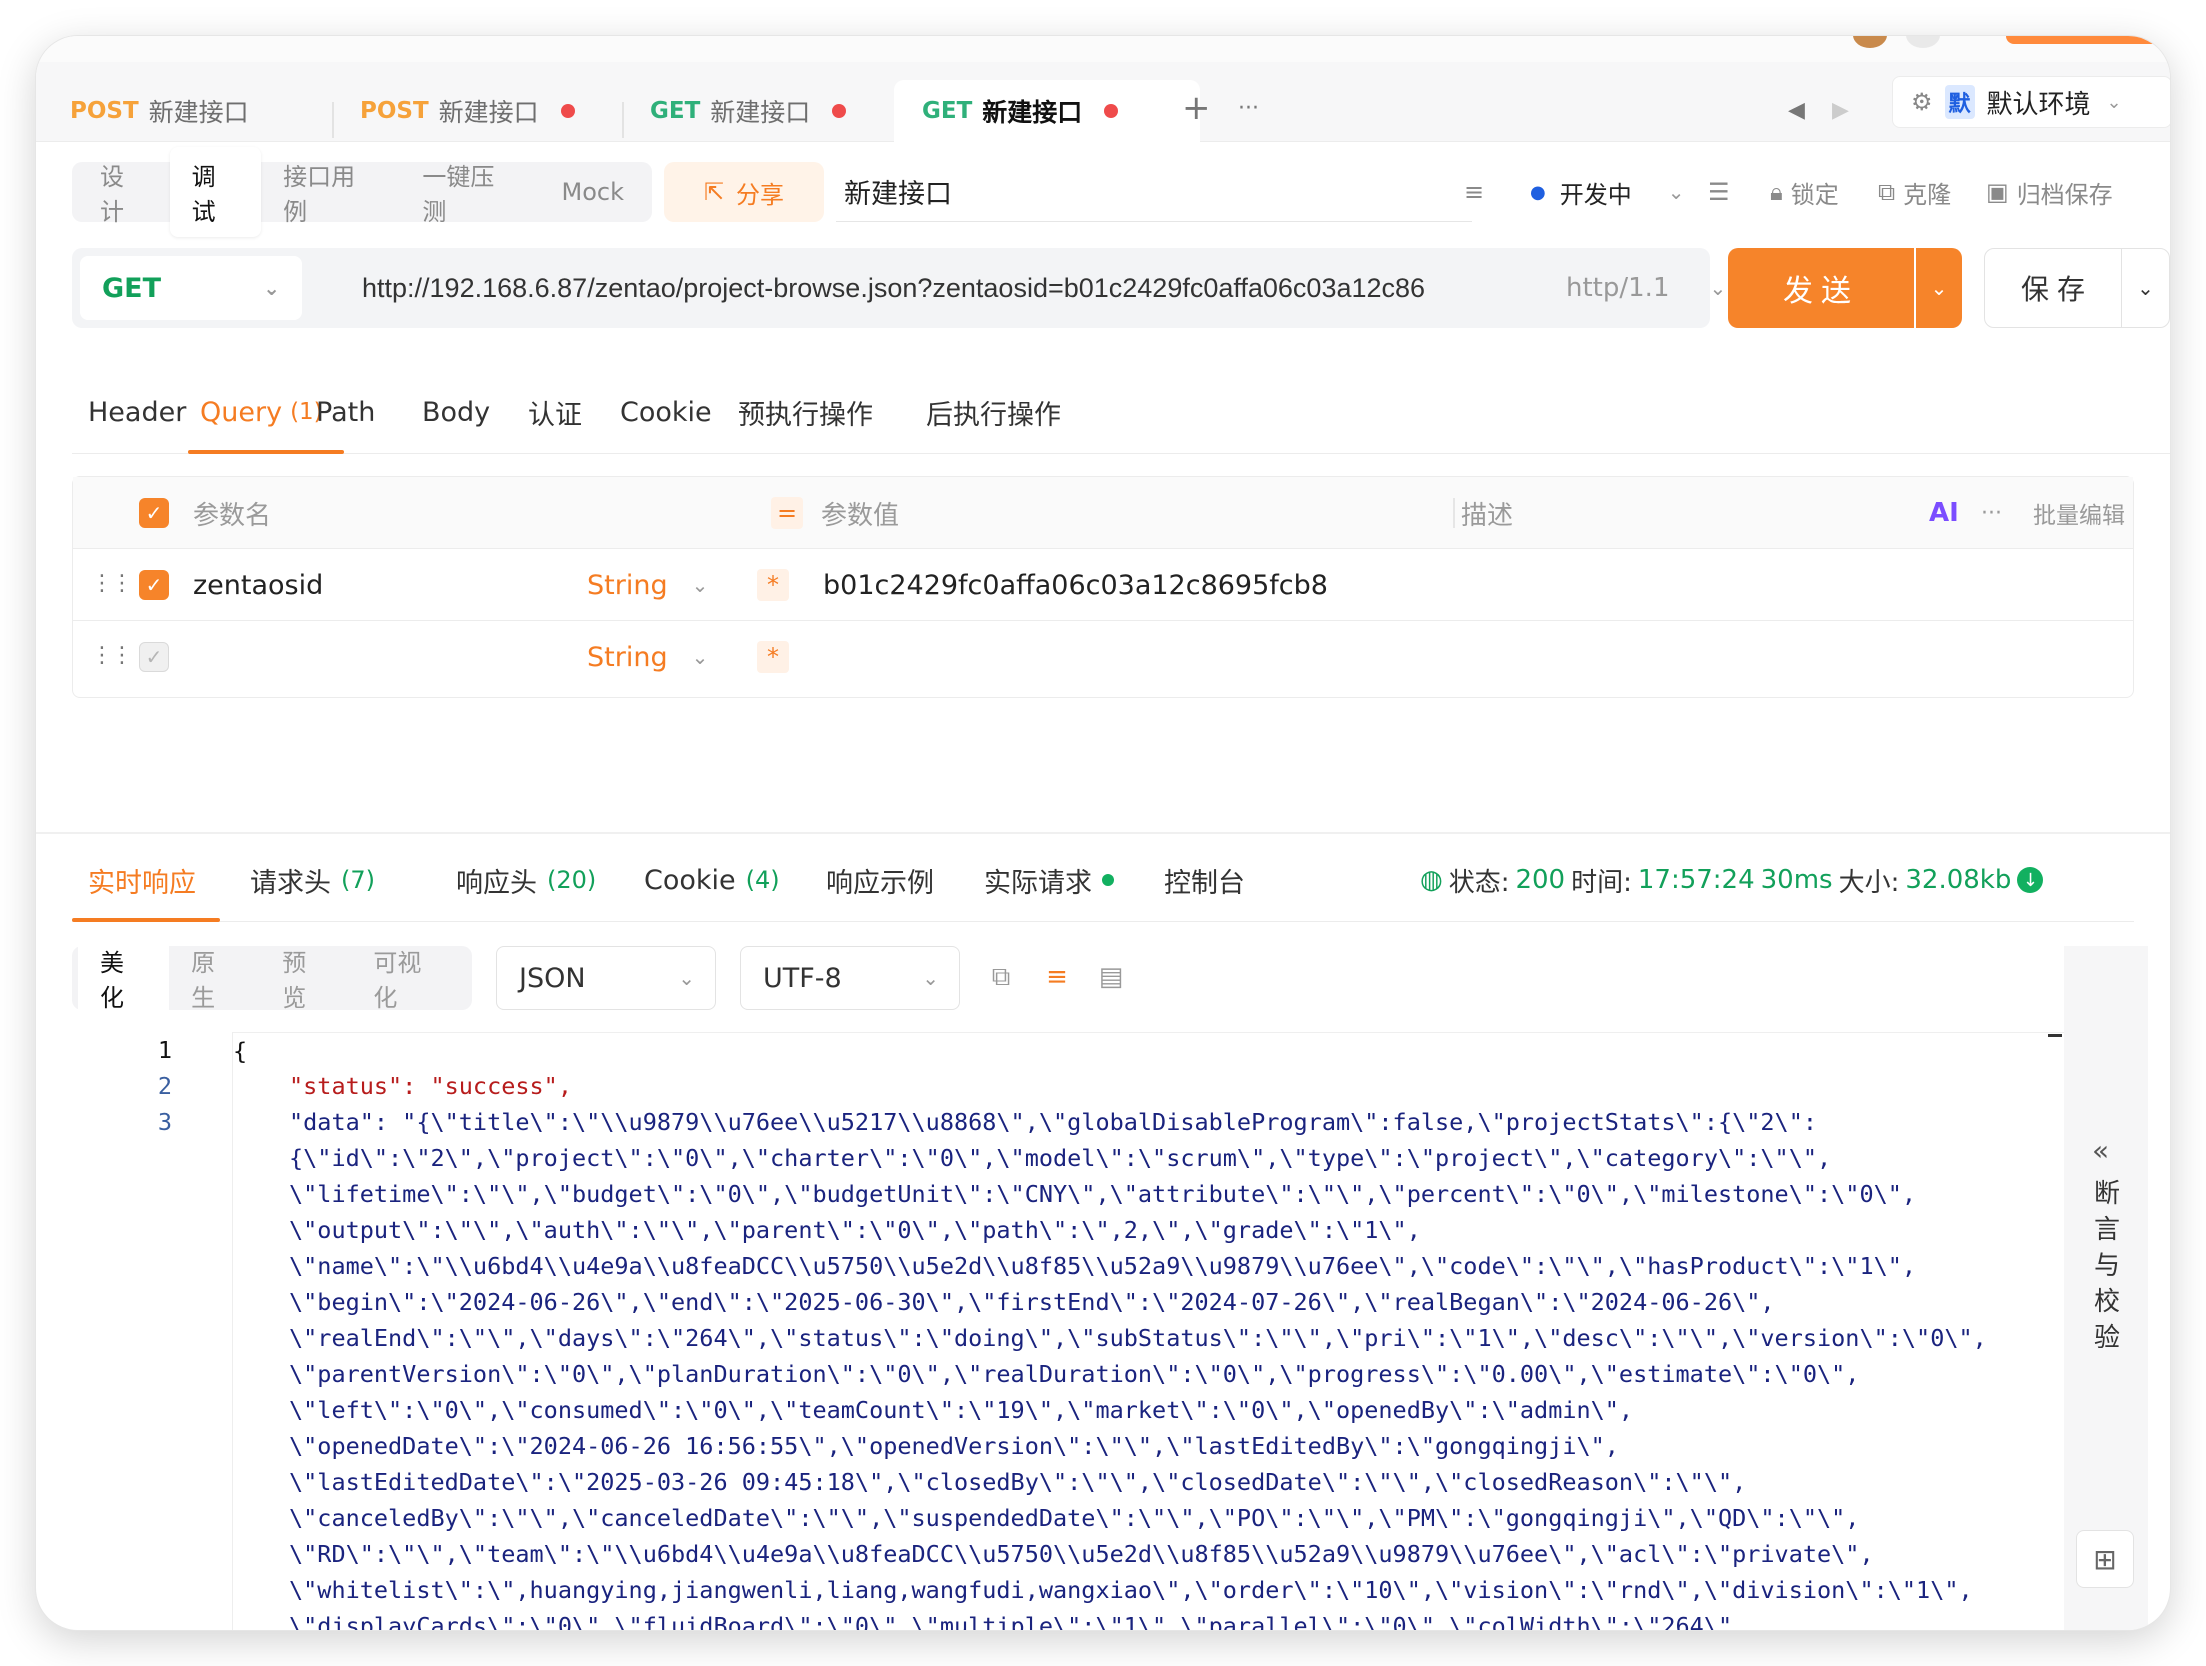 This screenshot has width=2206, height=1666. Describe the element at coordinates (124, 192) in the screenshot. I see `mode-design: 设计` at that location.